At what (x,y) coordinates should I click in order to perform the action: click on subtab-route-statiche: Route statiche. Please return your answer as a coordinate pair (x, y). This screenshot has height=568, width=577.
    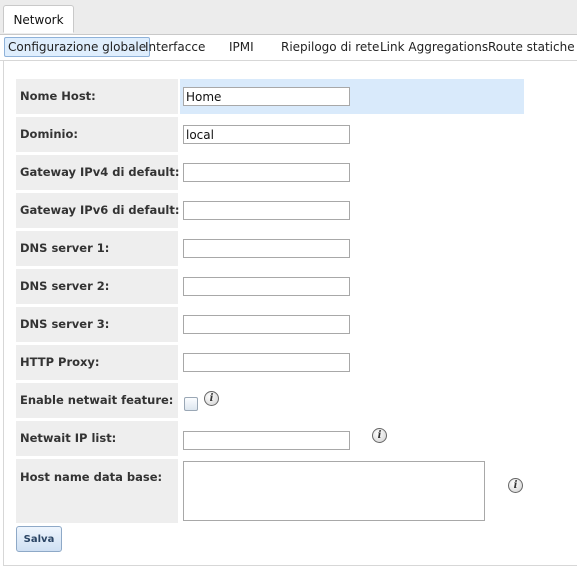
    Looking at the image, I should click on (531, 47).